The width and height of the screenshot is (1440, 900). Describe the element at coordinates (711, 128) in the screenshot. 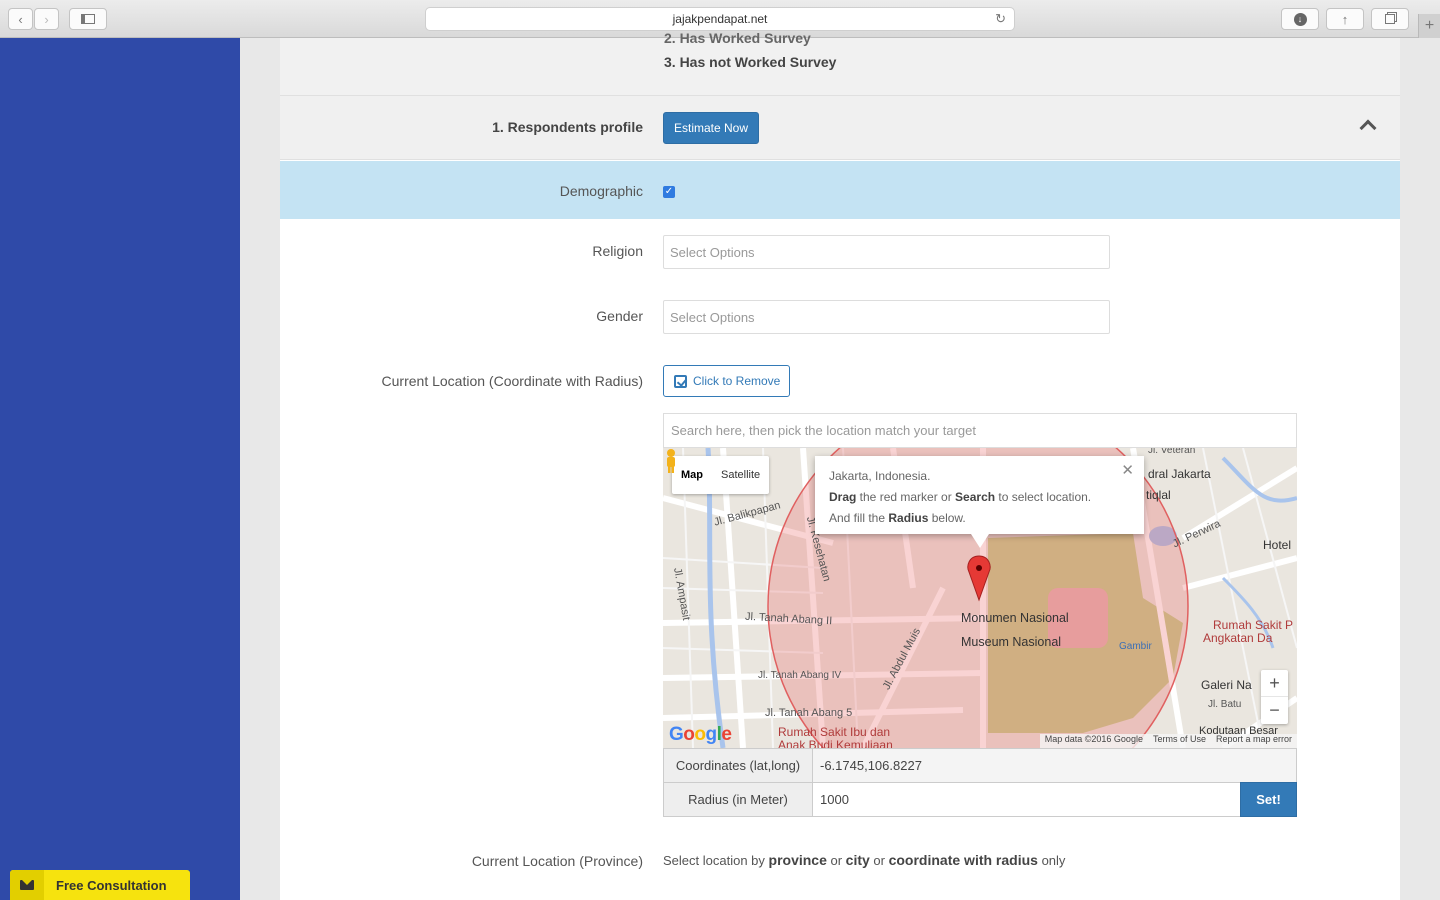

I see `estimate-now-button: Estimate Now` at that location.